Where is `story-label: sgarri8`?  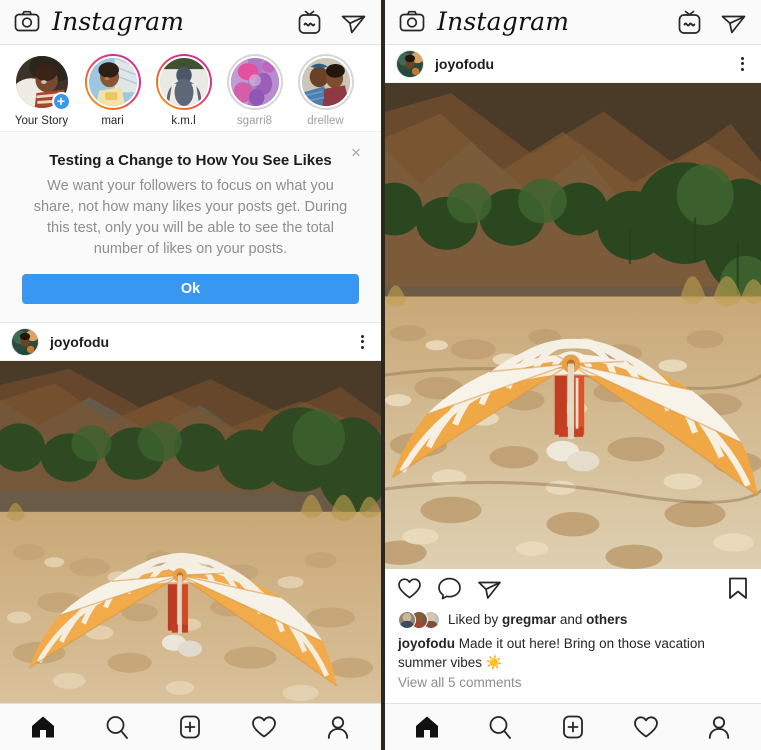 story-label: sgarri8 is located at coordinates (254, 121).